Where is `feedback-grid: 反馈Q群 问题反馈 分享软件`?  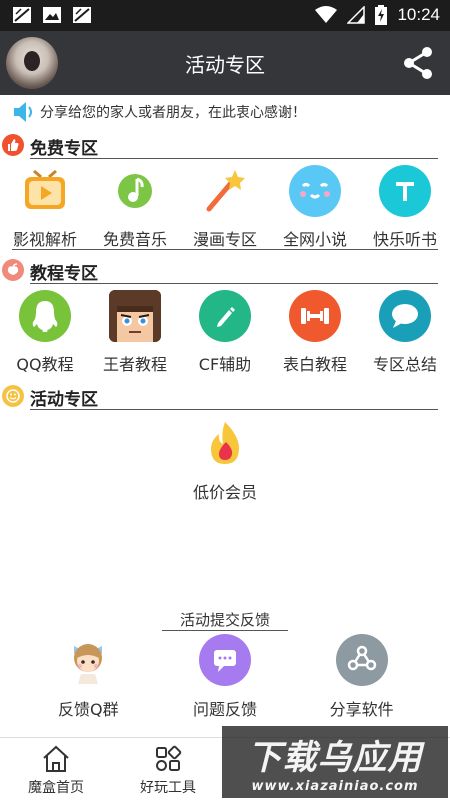
feedback-grid: 反馈Q群 问题反馈 分享软件 is located at coordinates (225, 677).